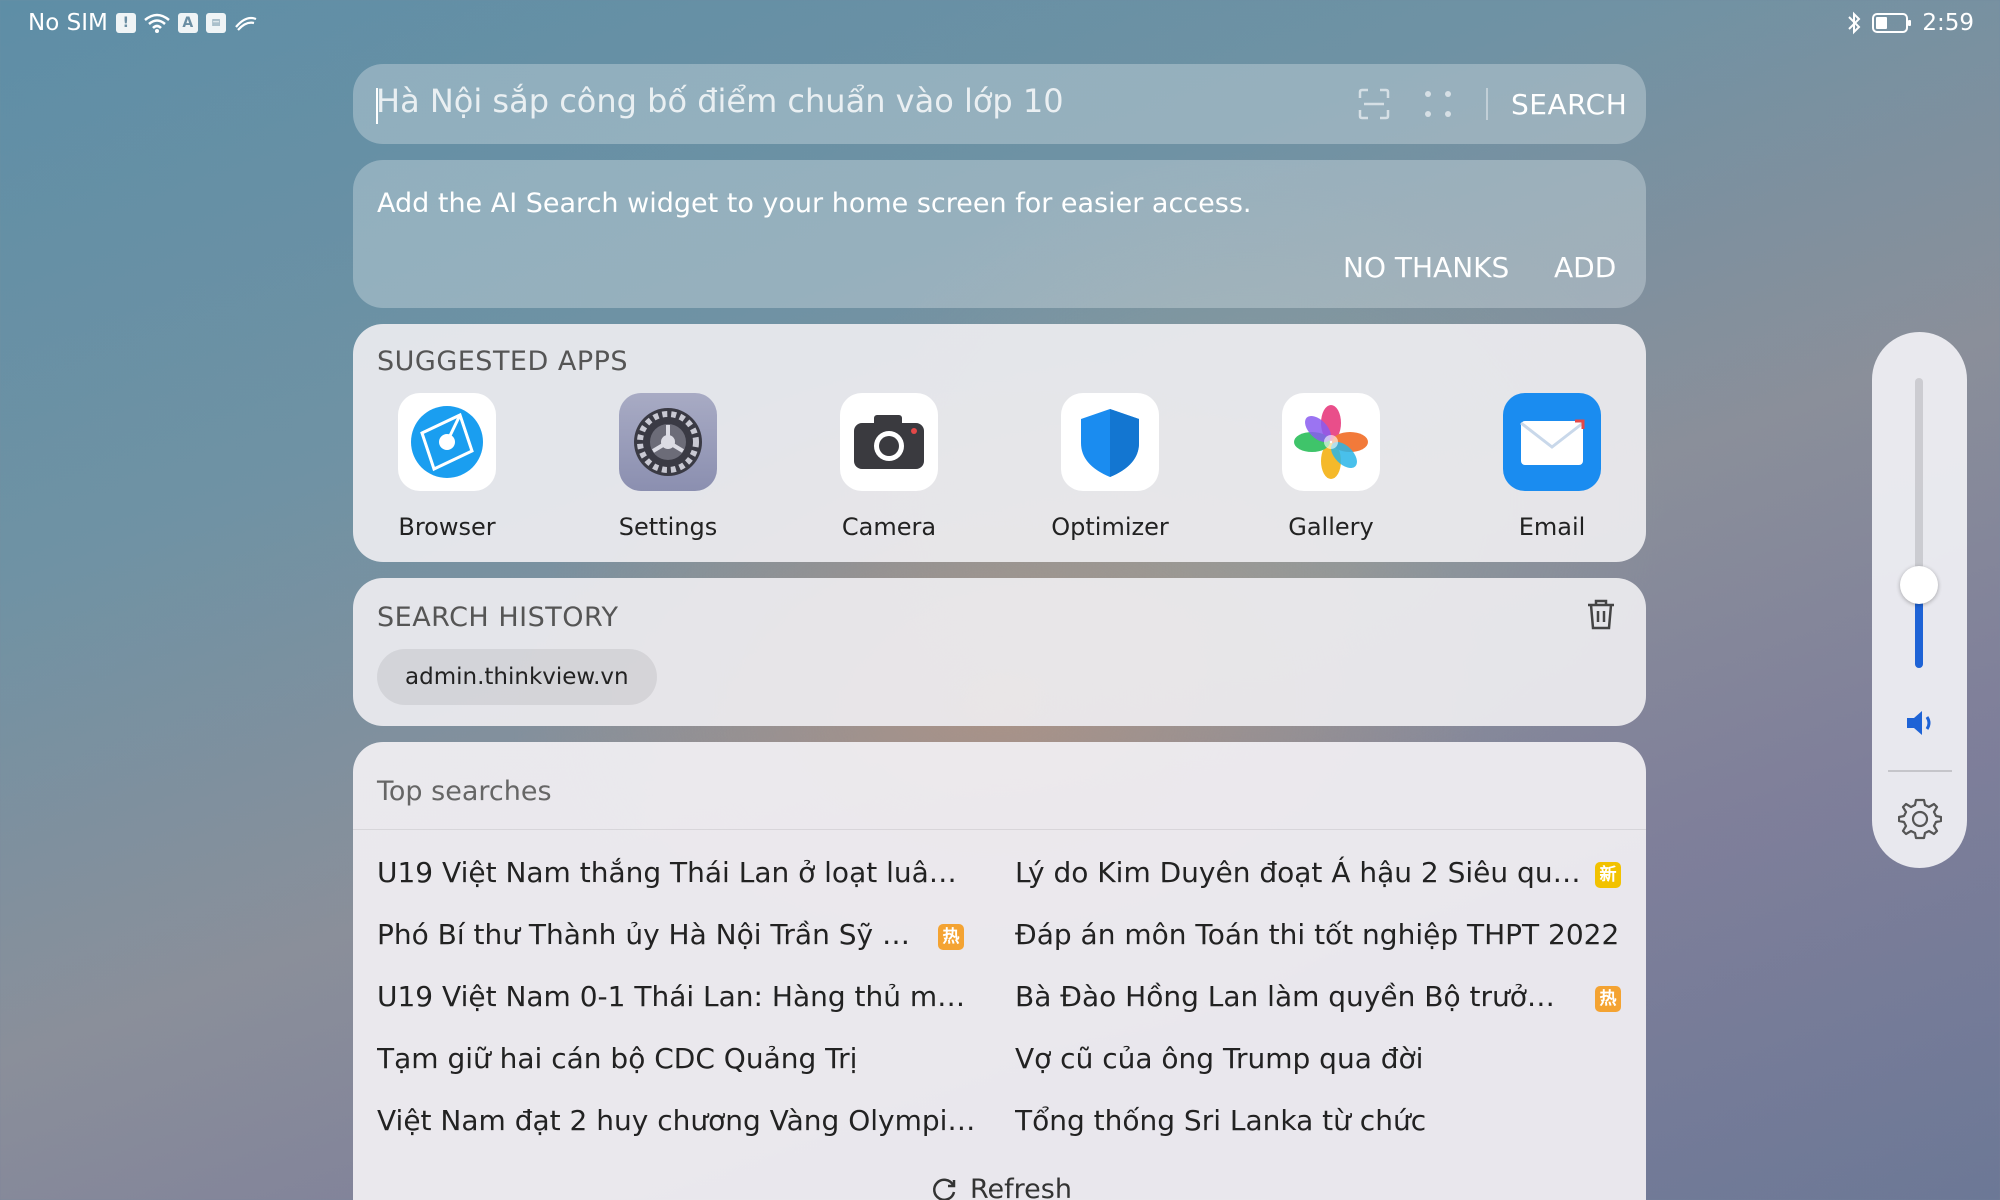 This screenshot has height=1200, width=2000. What do you see at coordinates (1601, 614) in the screenshot?
I see `trash-icon` at bounding box center [1601, 614].